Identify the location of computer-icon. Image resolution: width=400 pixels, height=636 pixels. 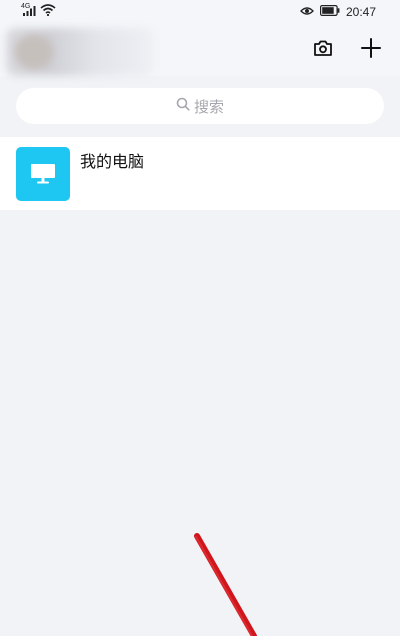
(43, 174).